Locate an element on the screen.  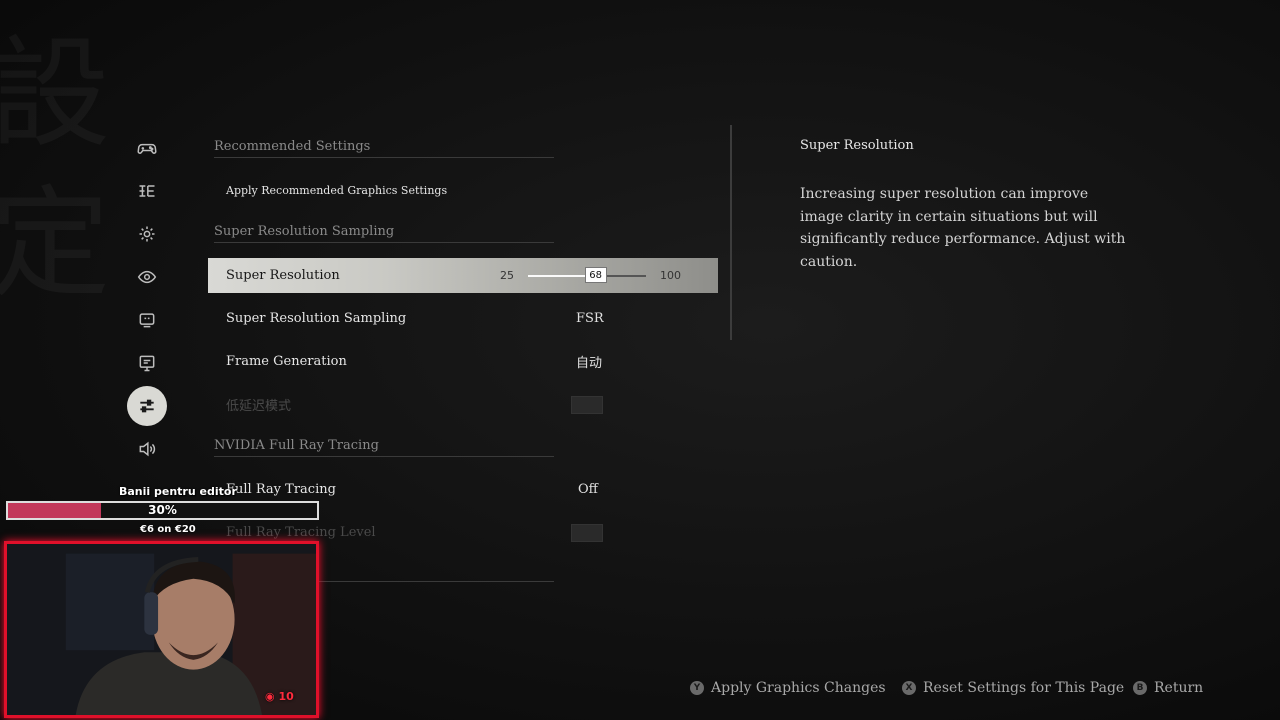
rail-tab-general is located at coordinates (147, 234).